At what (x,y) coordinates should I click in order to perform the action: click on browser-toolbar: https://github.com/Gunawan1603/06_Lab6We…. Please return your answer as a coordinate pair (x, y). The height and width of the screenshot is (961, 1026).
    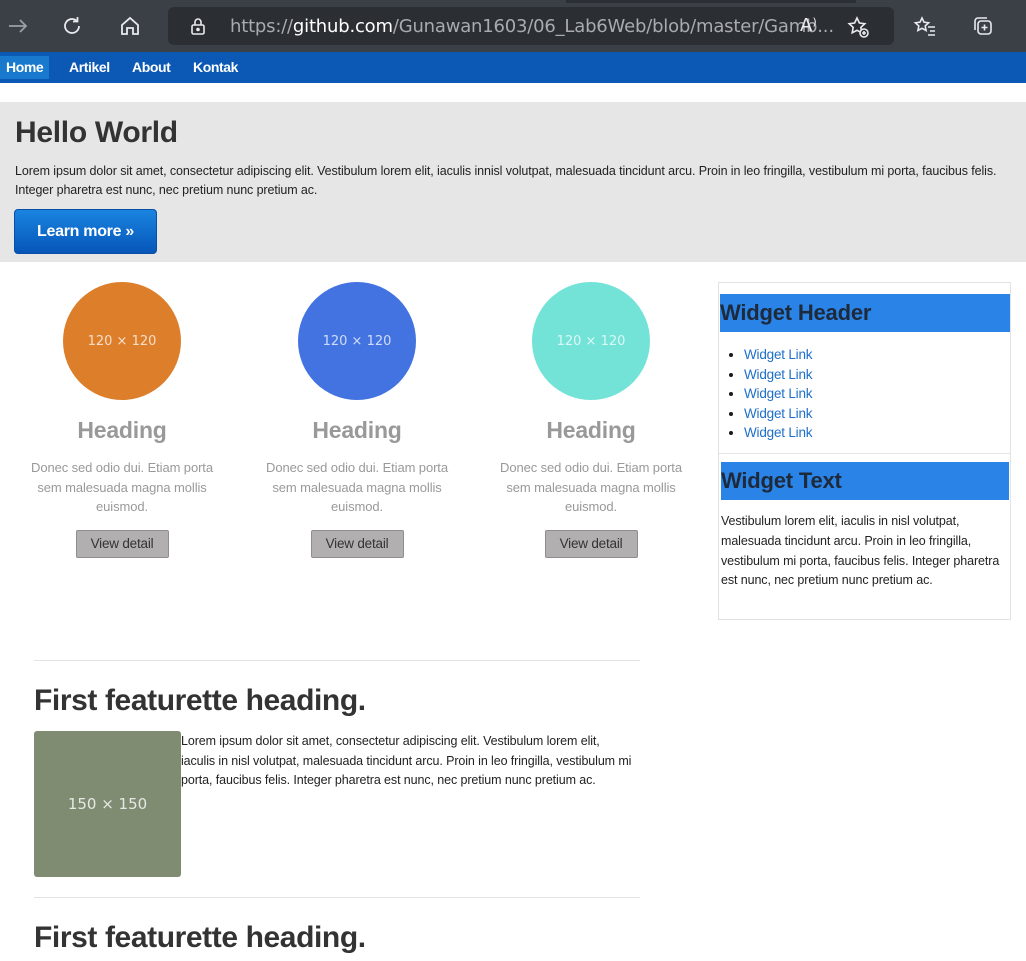
    Looking at the image, I should click on (513, 26).